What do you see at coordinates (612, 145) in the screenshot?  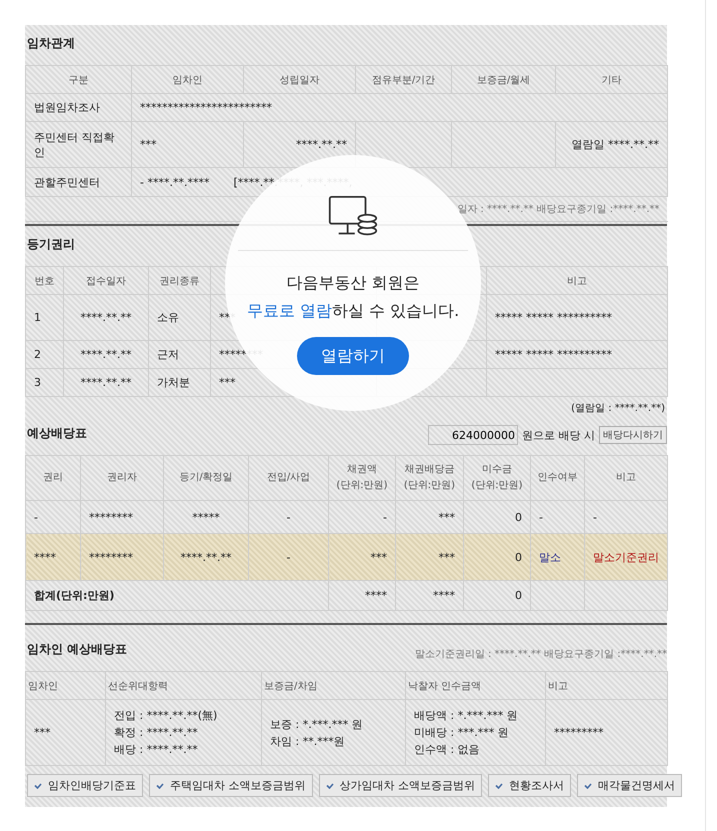 I see `table-cell: 열람일 ****.**.**` at bounding box center [612, 145].